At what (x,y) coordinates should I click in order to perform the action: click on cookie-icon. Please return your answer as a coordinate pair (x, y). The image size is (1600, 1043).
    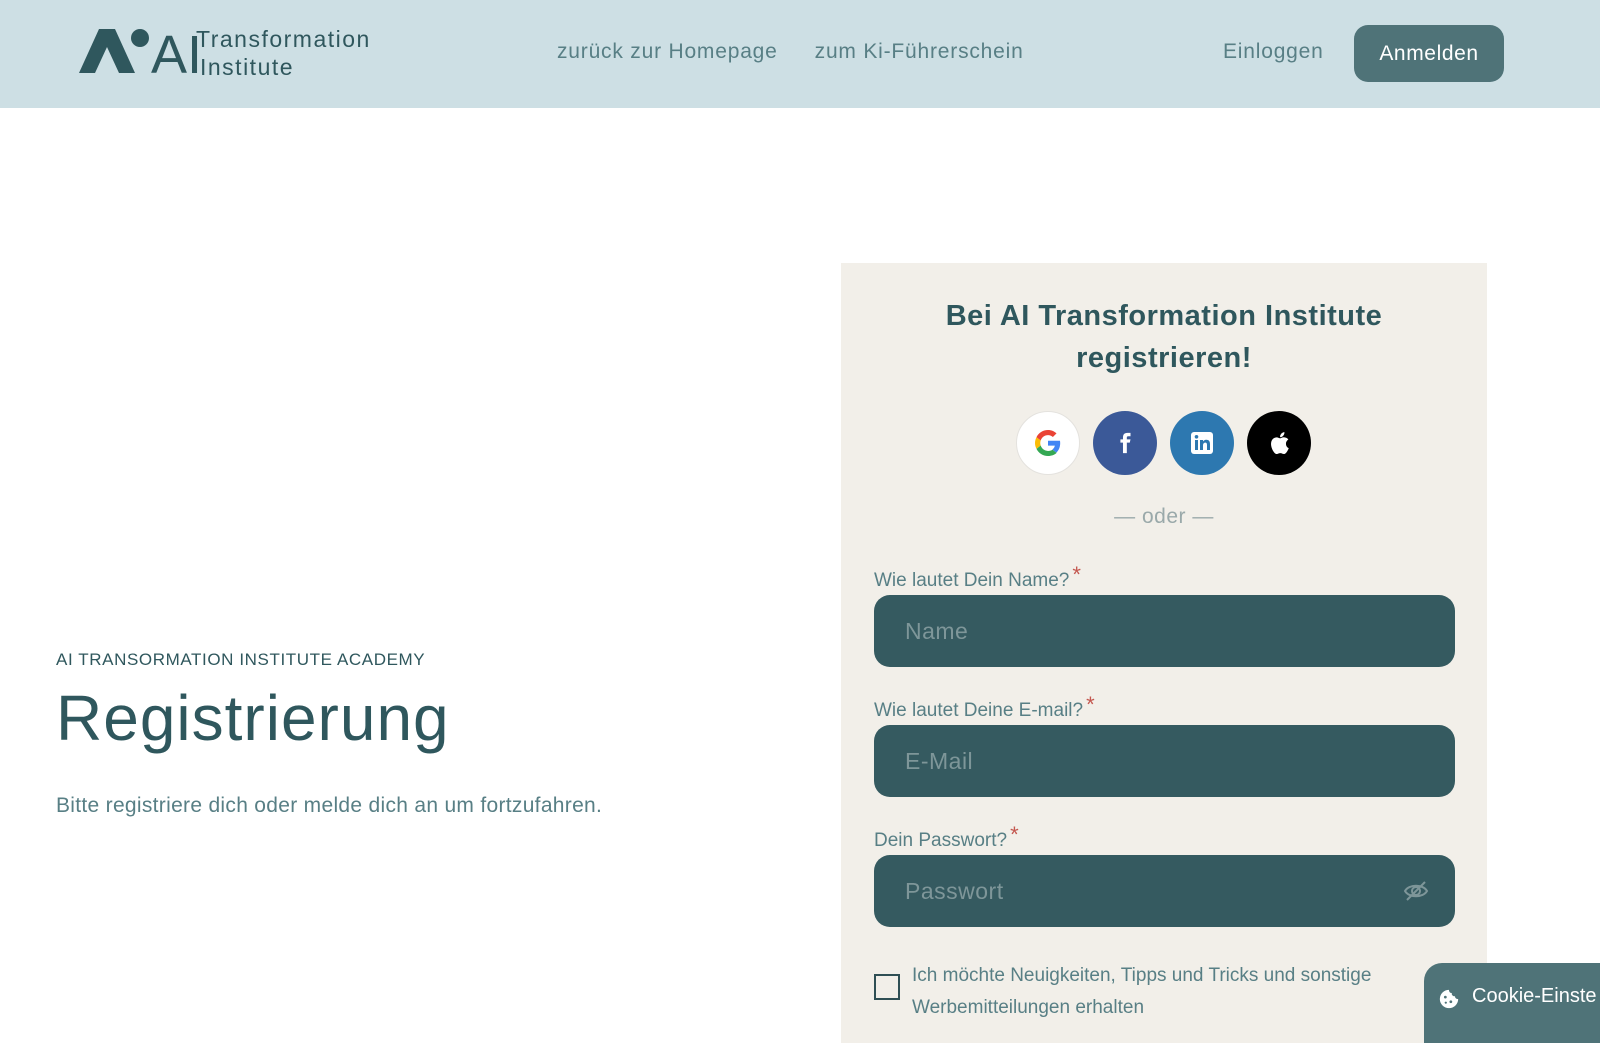
    Looking at the image, I should click on (1449, 999).